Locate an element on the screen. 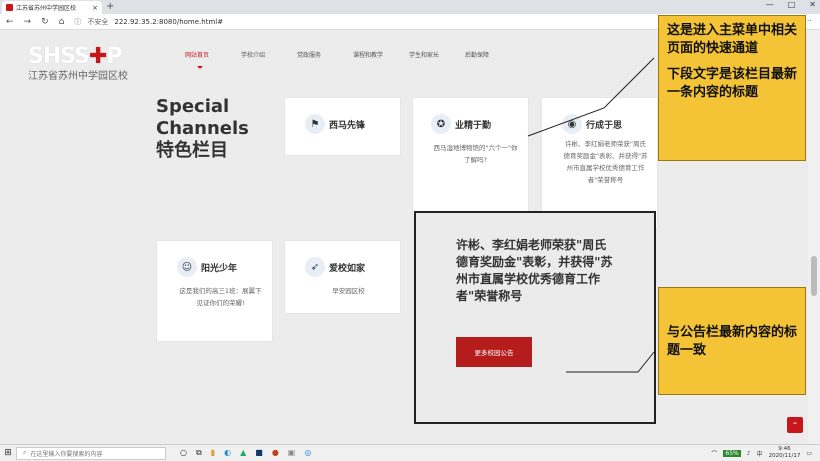  nav-item-home: 网站首页 is located at coordinates (213, 59).